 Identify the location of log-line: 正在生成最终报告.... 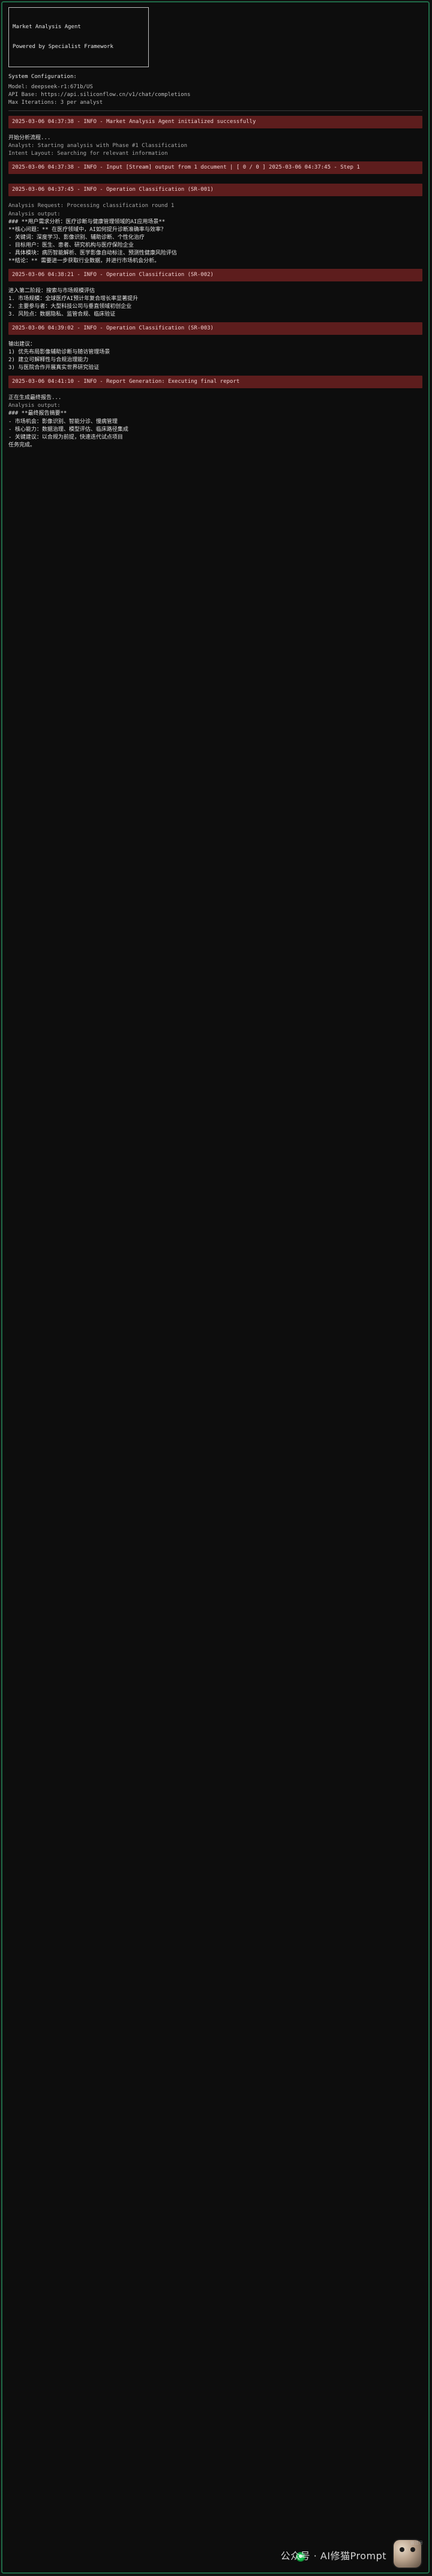
(35, 398).